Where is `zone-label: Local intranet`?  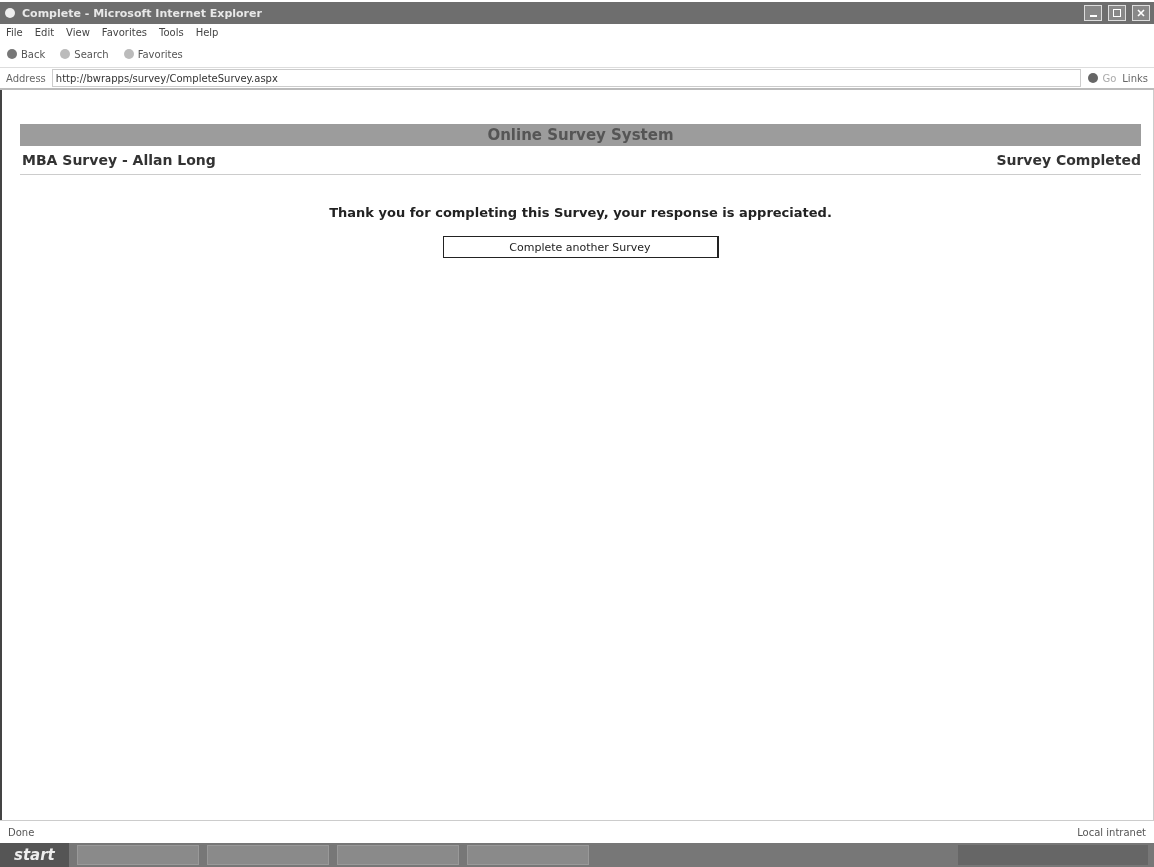
zone-label: Local intranet is located at coordinates (1111, 832).